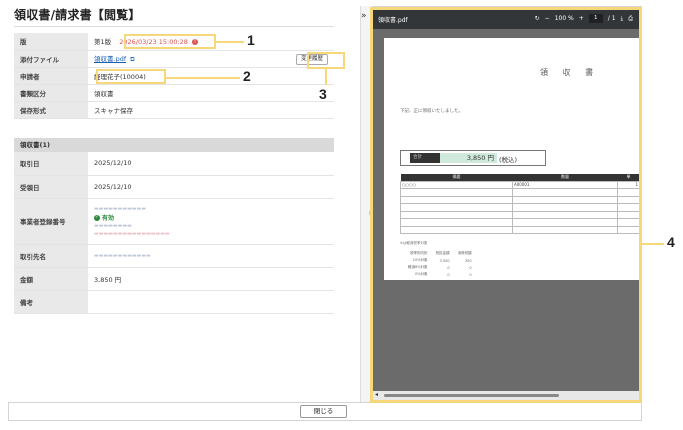 The height and width of the screenshot is (430, 683). I want to click on amount-value: 3,850 円, so click(211, 279).